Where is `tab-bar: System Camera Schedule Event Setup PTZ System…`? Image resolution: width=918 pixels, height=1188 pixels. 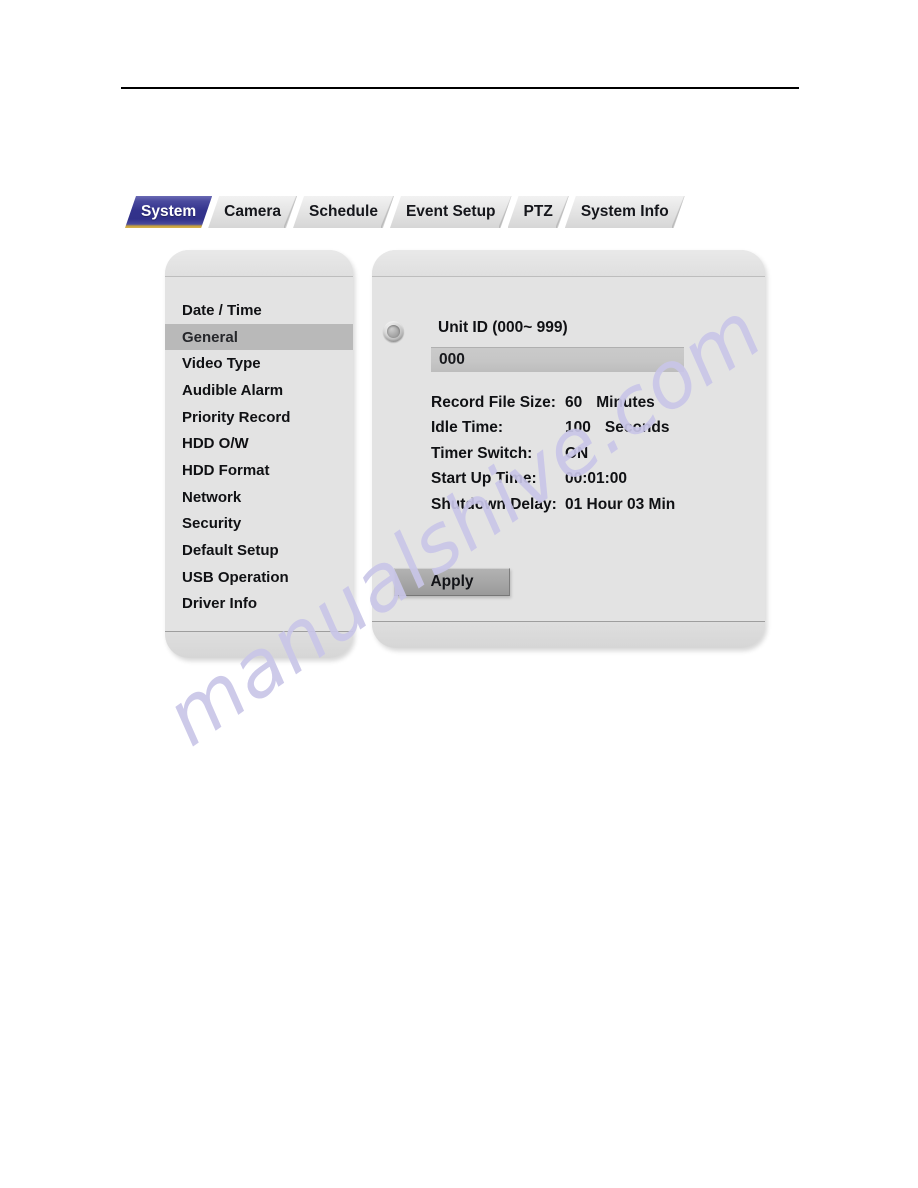 tab-bar: System Camera Schedule Event Setup PTZ System… is located at coordinates (403, 212).